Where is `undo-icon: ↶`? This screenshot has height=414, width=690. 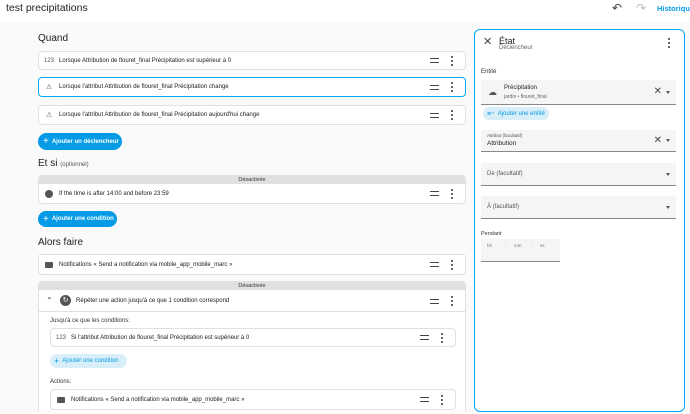
undo-icon: ↶ is located at coordinates (617, 8).